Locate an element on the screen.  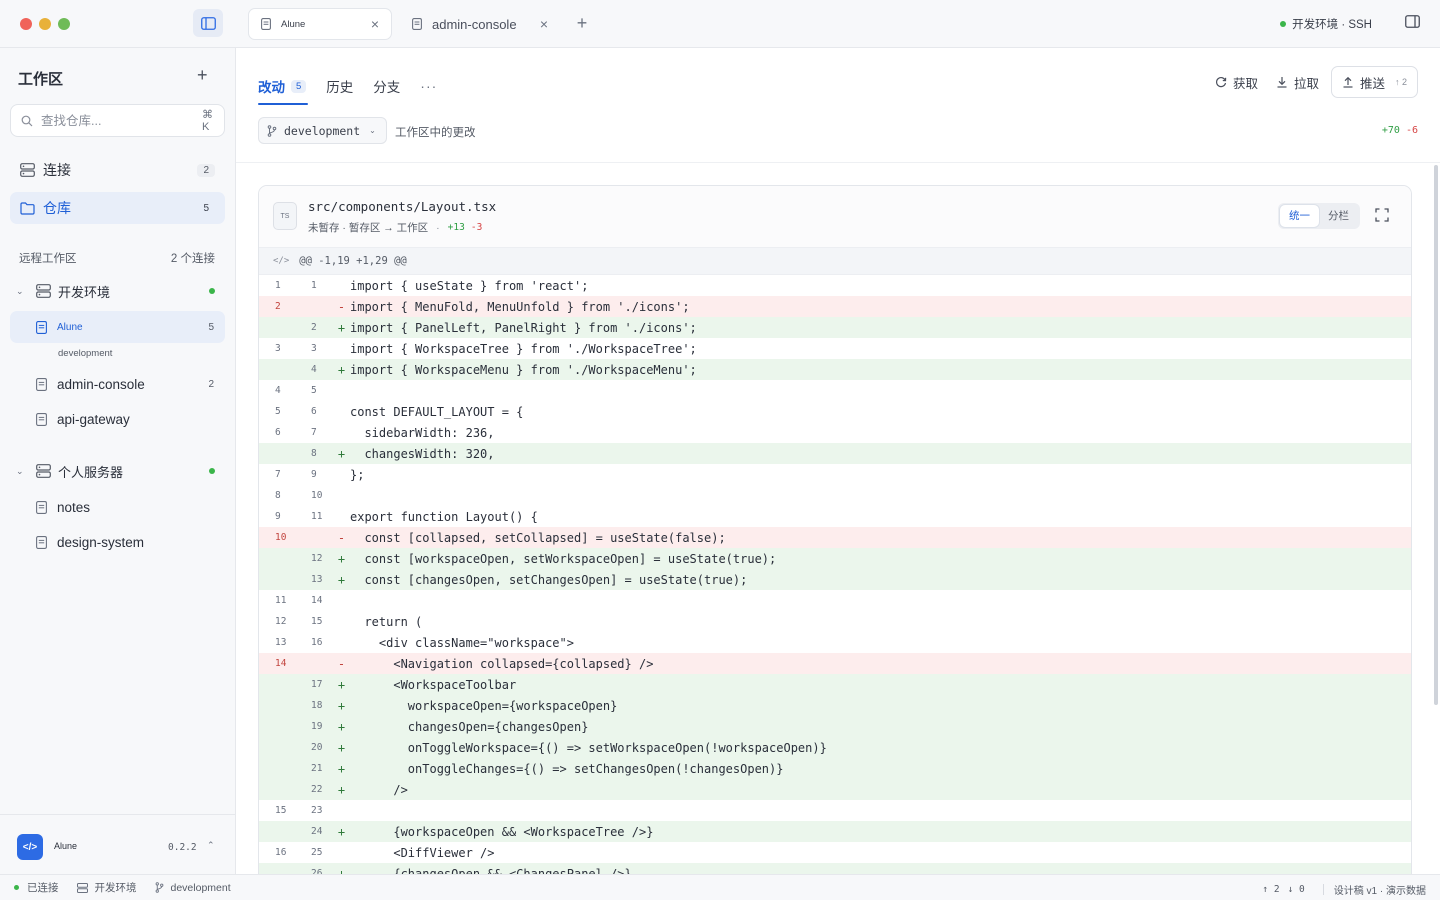
expand-icon is located at coordinates (1382, 215).